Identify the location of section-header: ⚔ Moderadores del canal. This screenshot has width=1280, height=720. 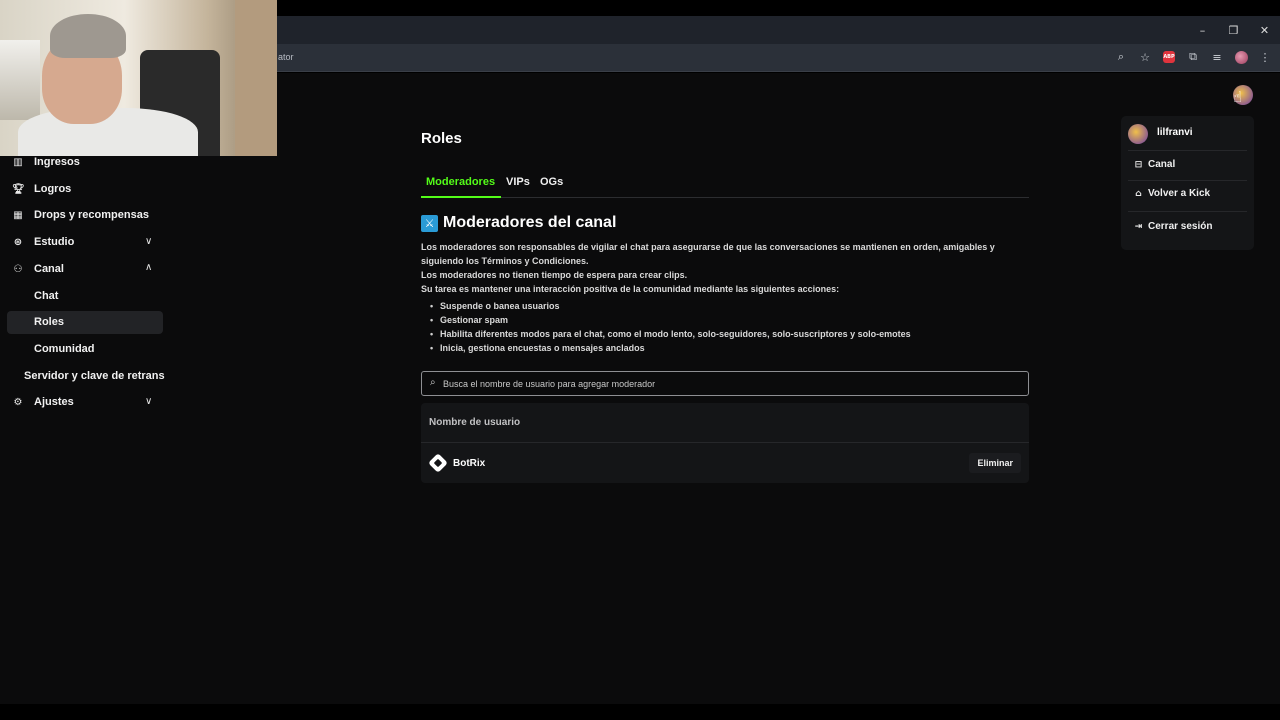
(518, 223).